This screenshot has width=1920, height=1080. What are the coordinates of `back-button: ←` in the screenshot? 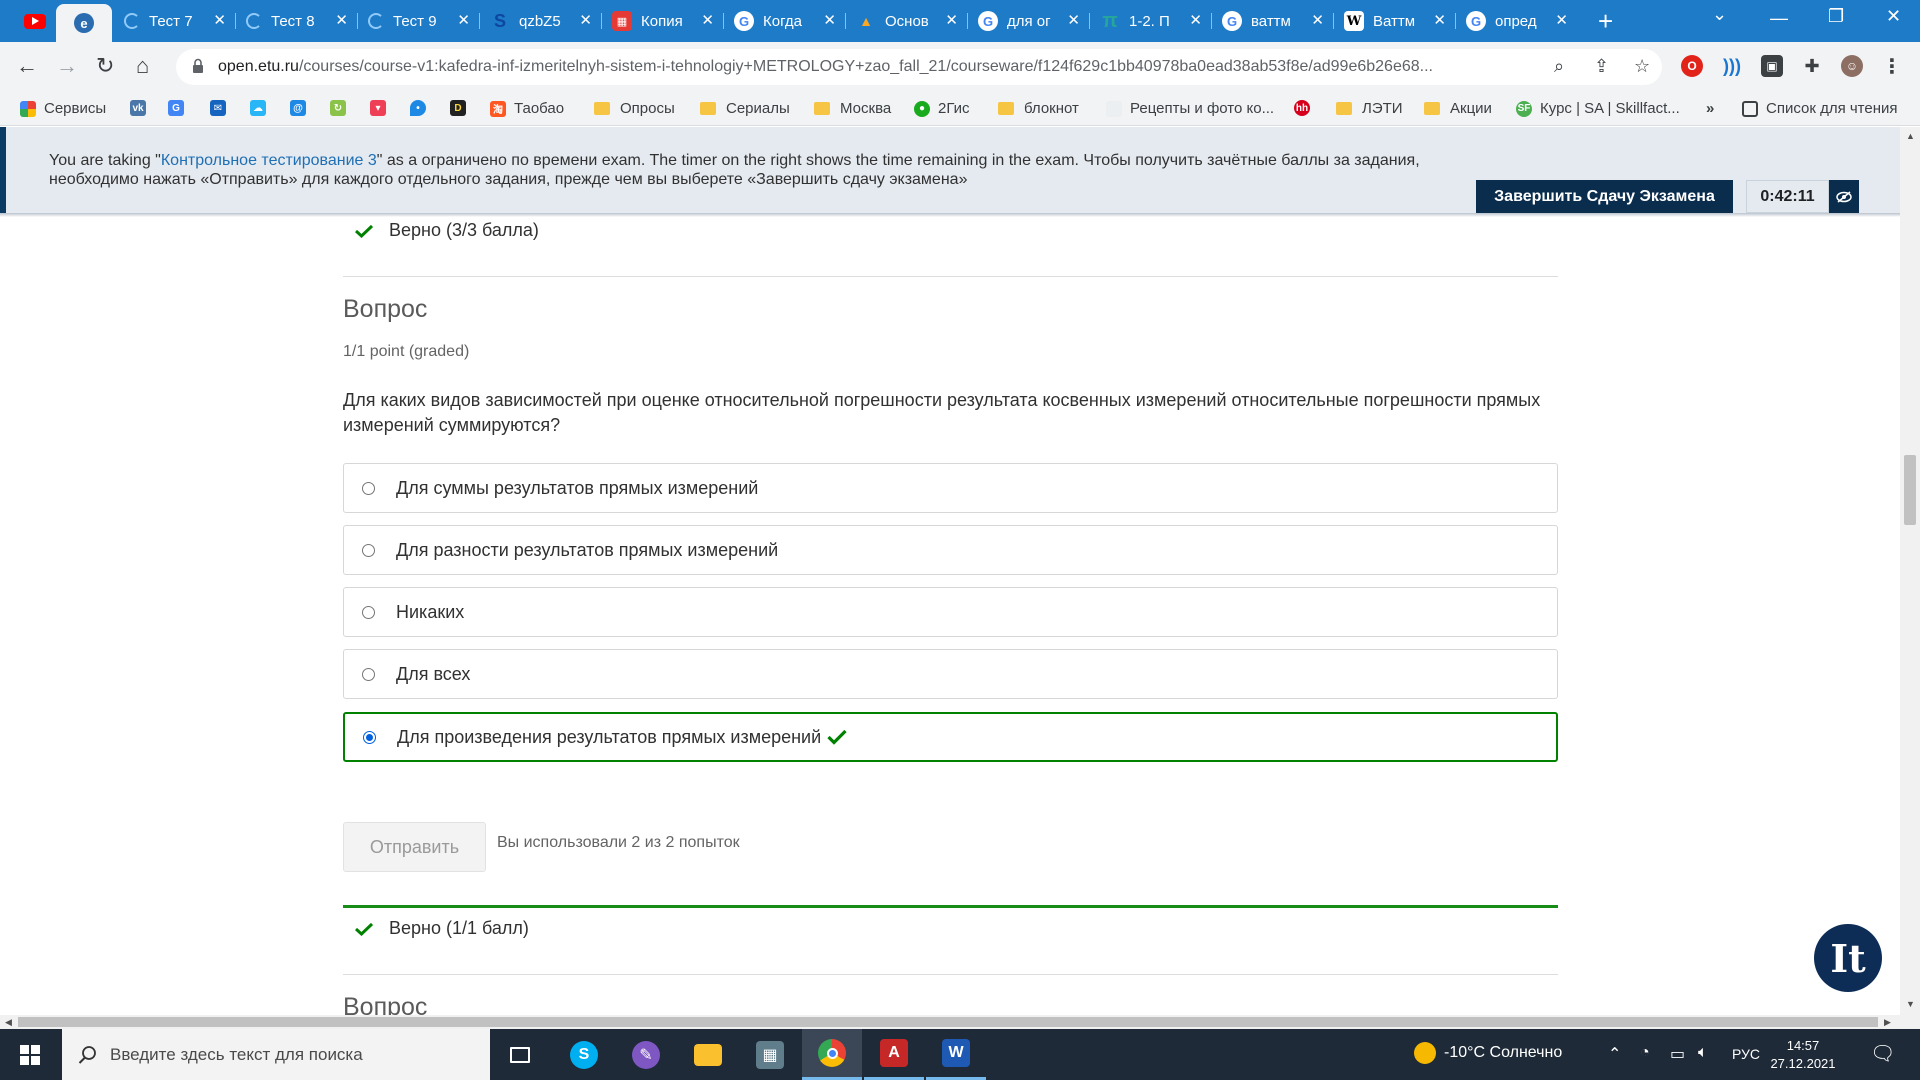 It's located at (27, 66).